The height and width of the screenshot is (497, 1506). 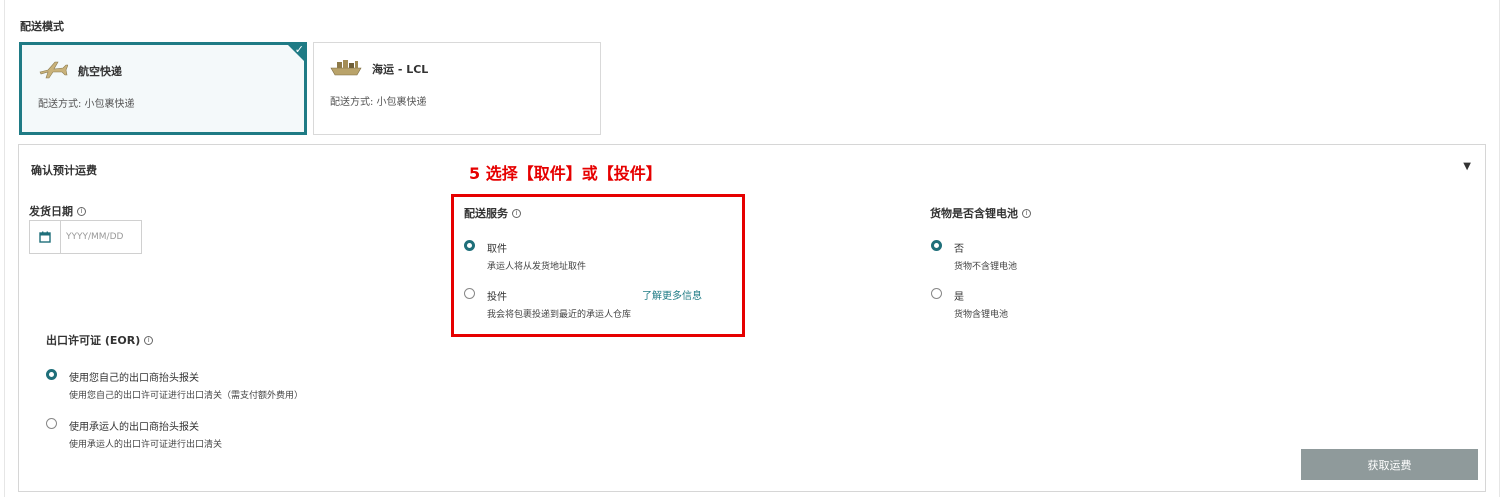 I want to click on option-desc: 使用承运人的出口许可证进行出口清关, so click(x=146, y=445).